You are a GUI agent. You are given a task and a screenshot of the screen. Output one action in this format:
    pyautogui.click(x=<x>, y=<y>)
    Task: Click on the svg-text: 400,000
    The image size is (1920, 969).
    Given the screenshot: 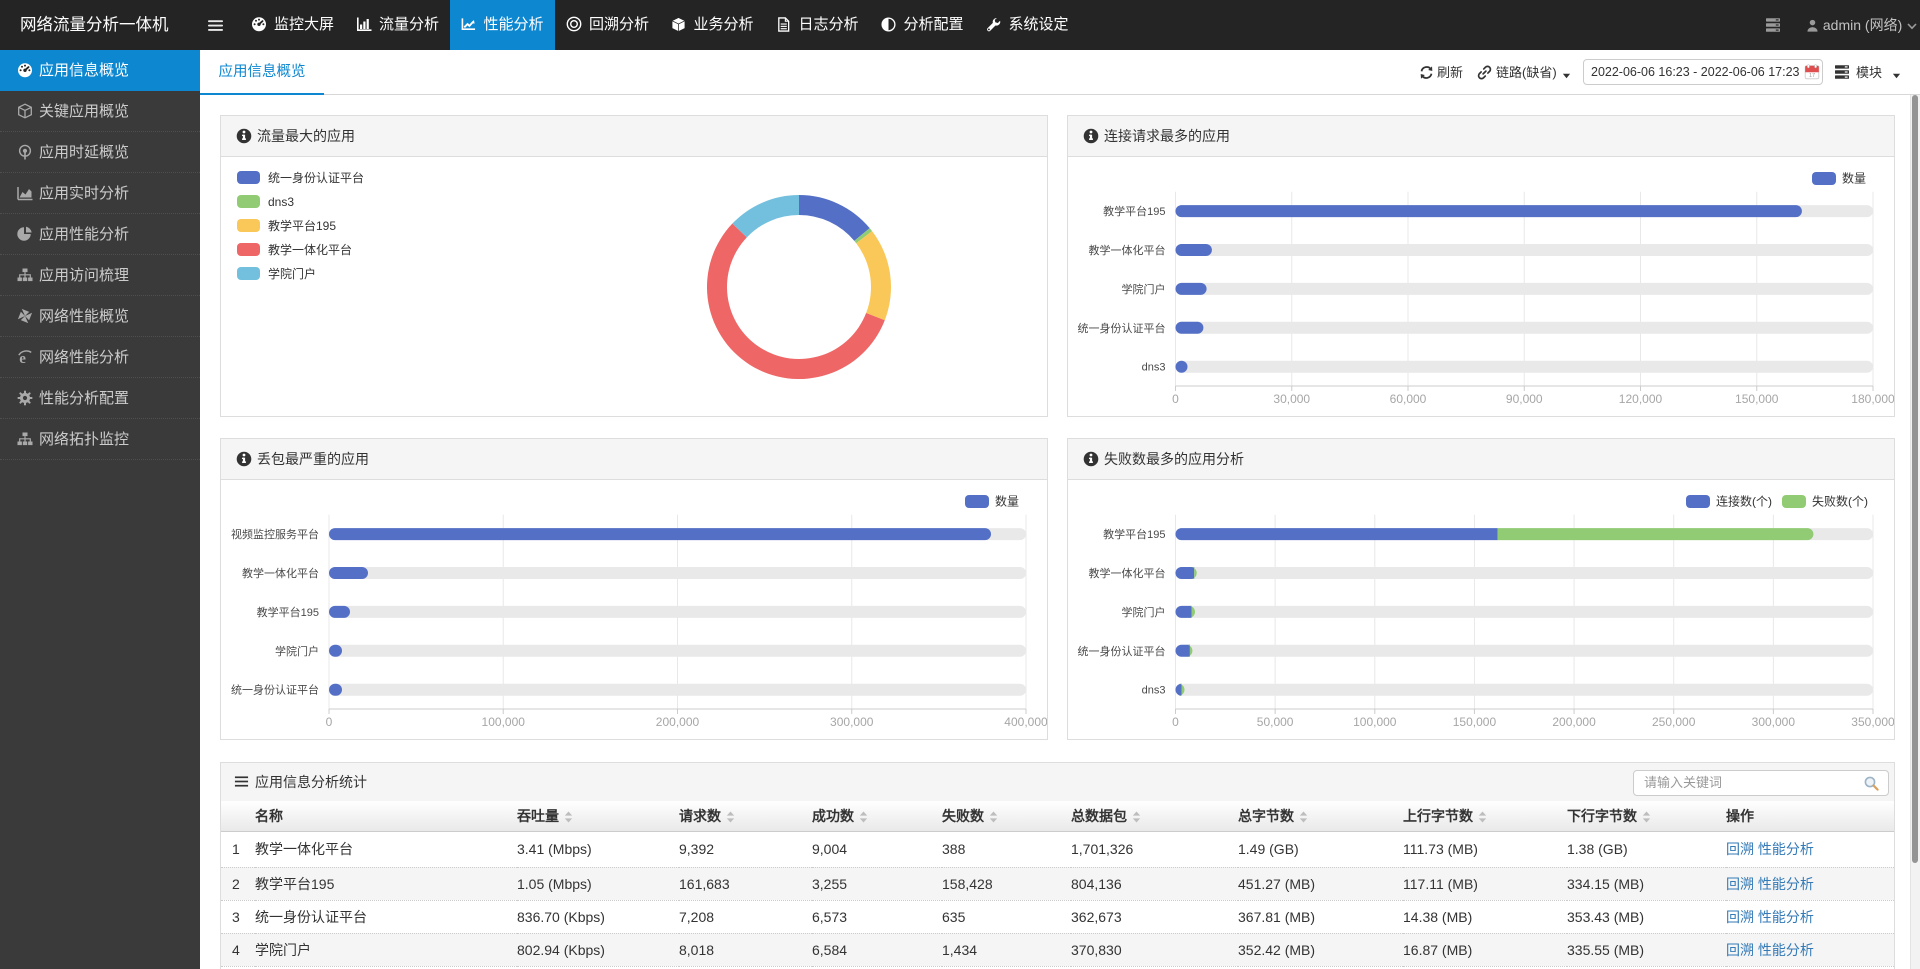 What is the action you would take?
    pyautogui.click(x=1025, y=722)
    